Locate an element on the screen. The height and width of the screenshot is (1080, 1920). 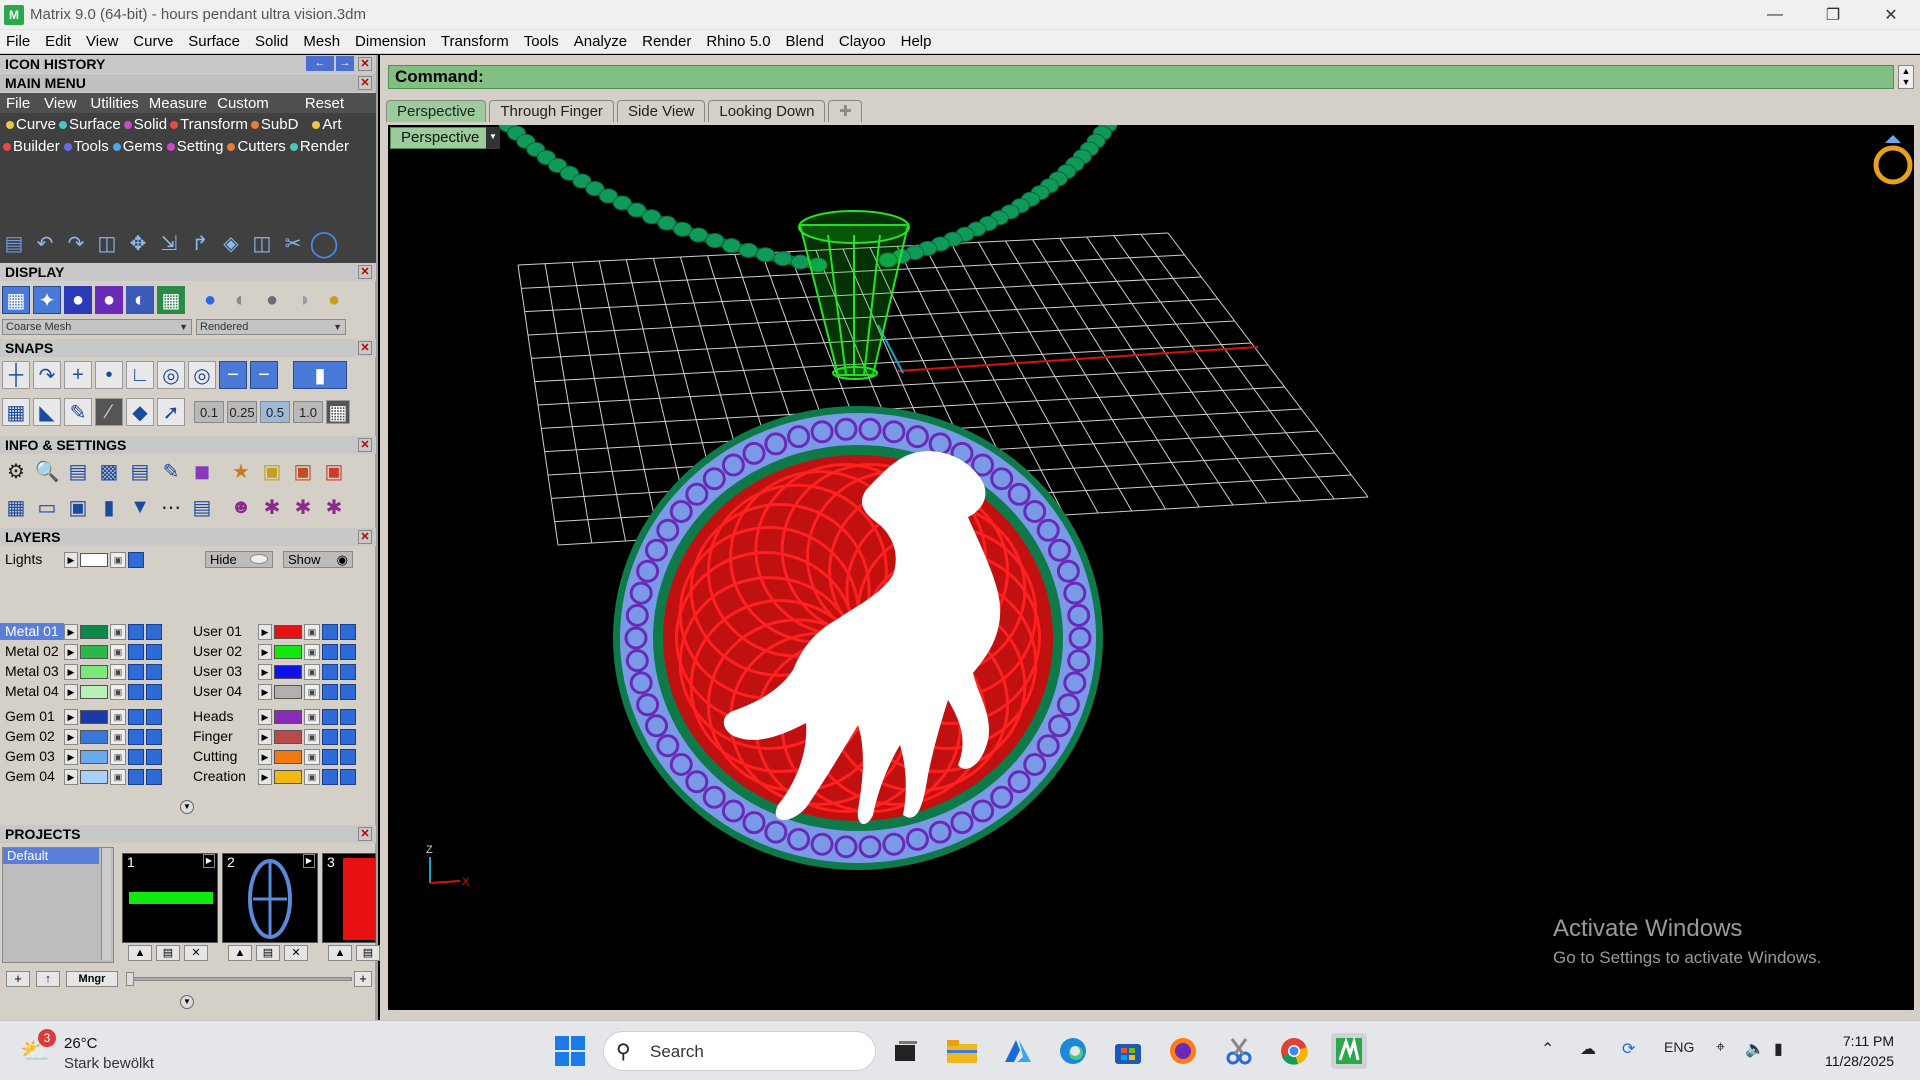
layers-stack-icon: ▤ is located at coordinates (78, 471).